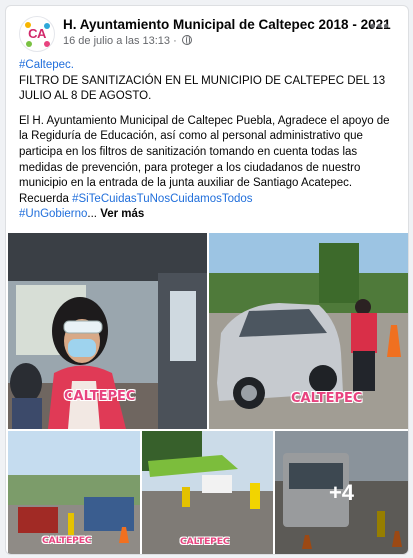  What do you see at coordinates (381, 27) in the screenshot?
I see `more-horizontal-icon: •••` at bounding box center [381, 27].